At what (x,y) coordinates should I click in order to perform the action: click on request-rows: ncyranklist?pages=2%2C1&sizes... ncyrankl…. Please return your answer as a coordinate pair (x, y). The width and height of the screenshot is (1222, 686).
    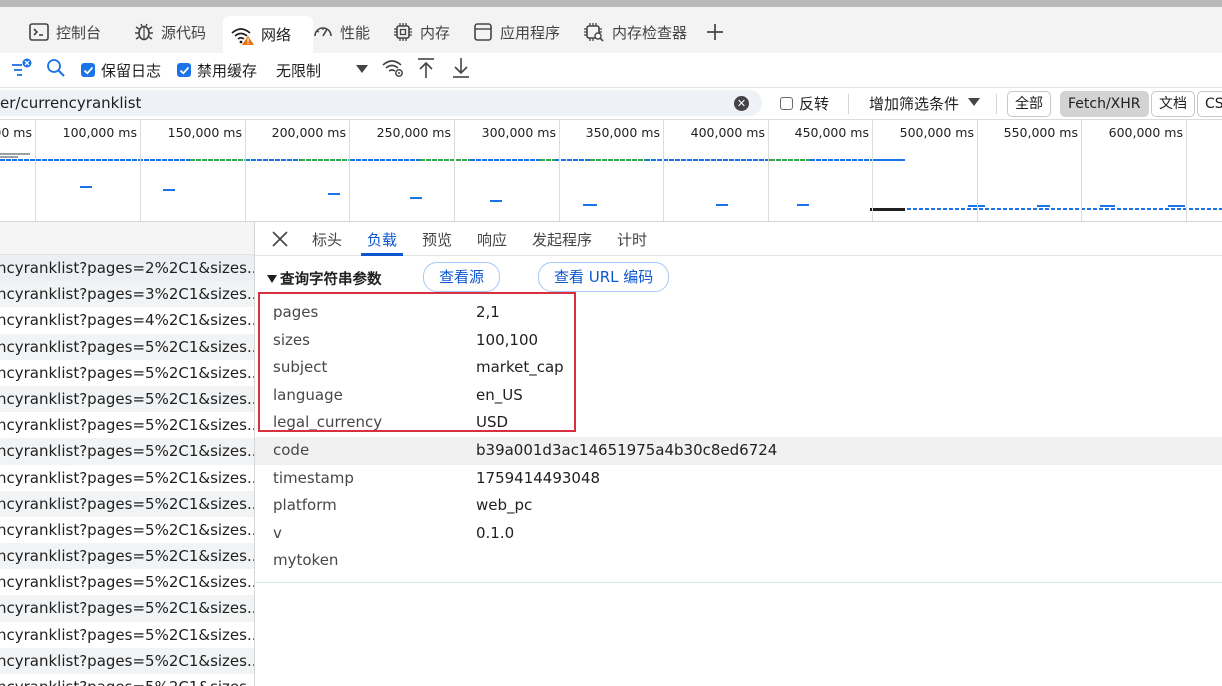
    Looking at the image, I should click on (127, 470).